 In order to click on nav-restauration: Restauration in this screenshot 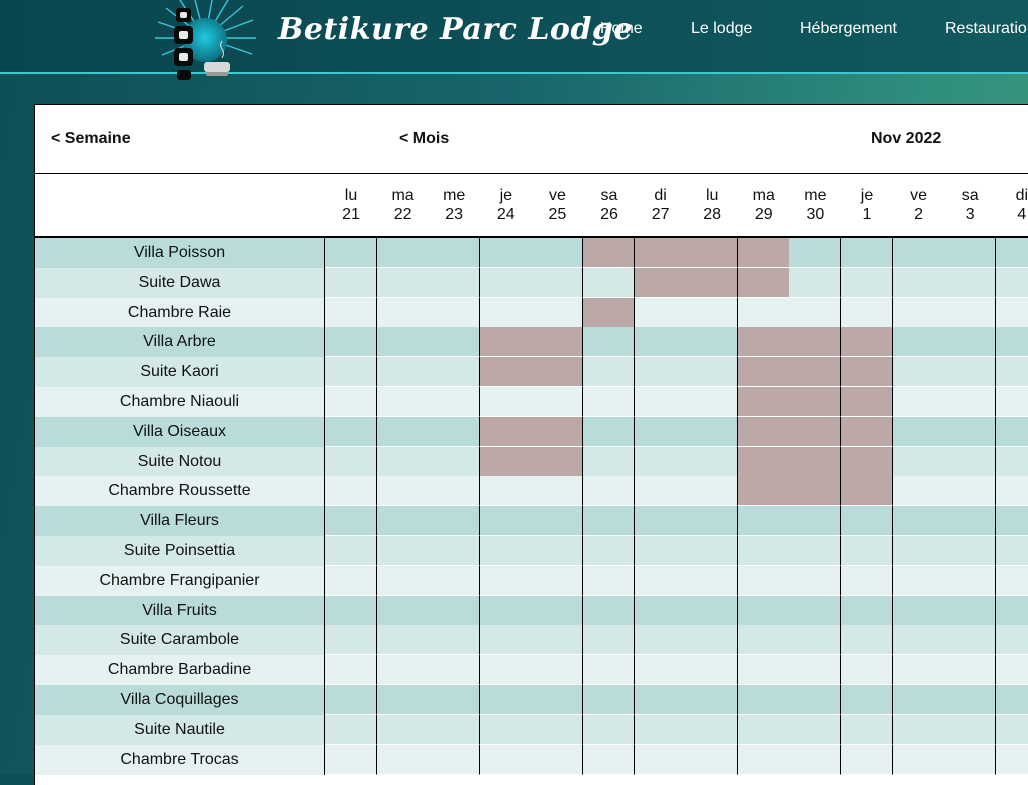, I will do `click(986, 29)`.